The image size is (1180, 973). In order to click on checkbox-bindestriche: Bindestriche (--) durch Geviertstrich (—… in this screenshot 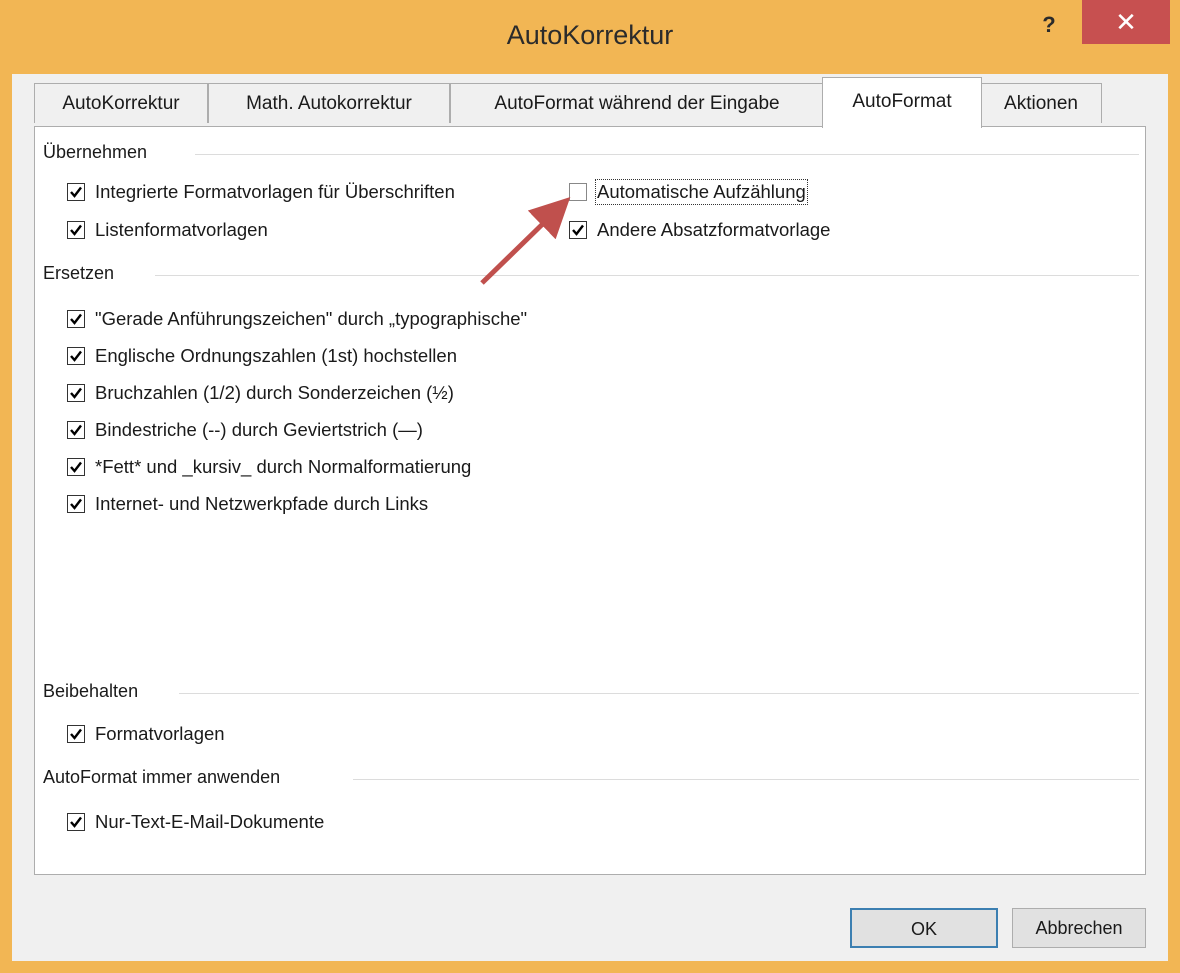, I will do `click(245, 430)`.